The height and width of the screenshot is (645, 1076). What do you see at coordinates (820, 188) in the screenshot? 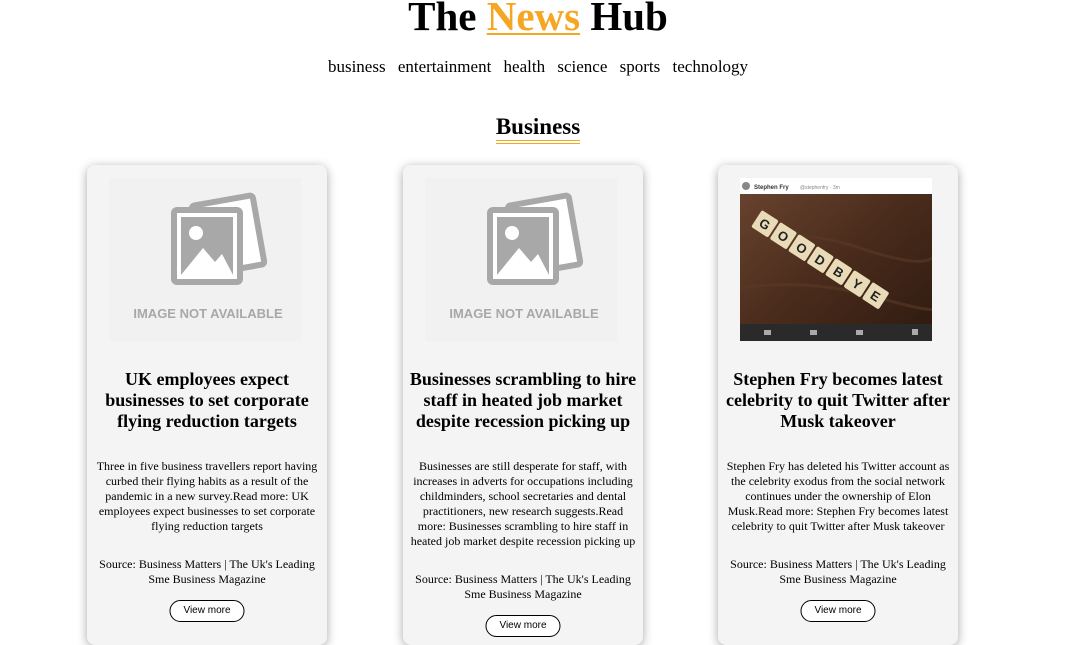
I see `svg-text: @stephenfry · 3m` at bounding box center [820, 188].